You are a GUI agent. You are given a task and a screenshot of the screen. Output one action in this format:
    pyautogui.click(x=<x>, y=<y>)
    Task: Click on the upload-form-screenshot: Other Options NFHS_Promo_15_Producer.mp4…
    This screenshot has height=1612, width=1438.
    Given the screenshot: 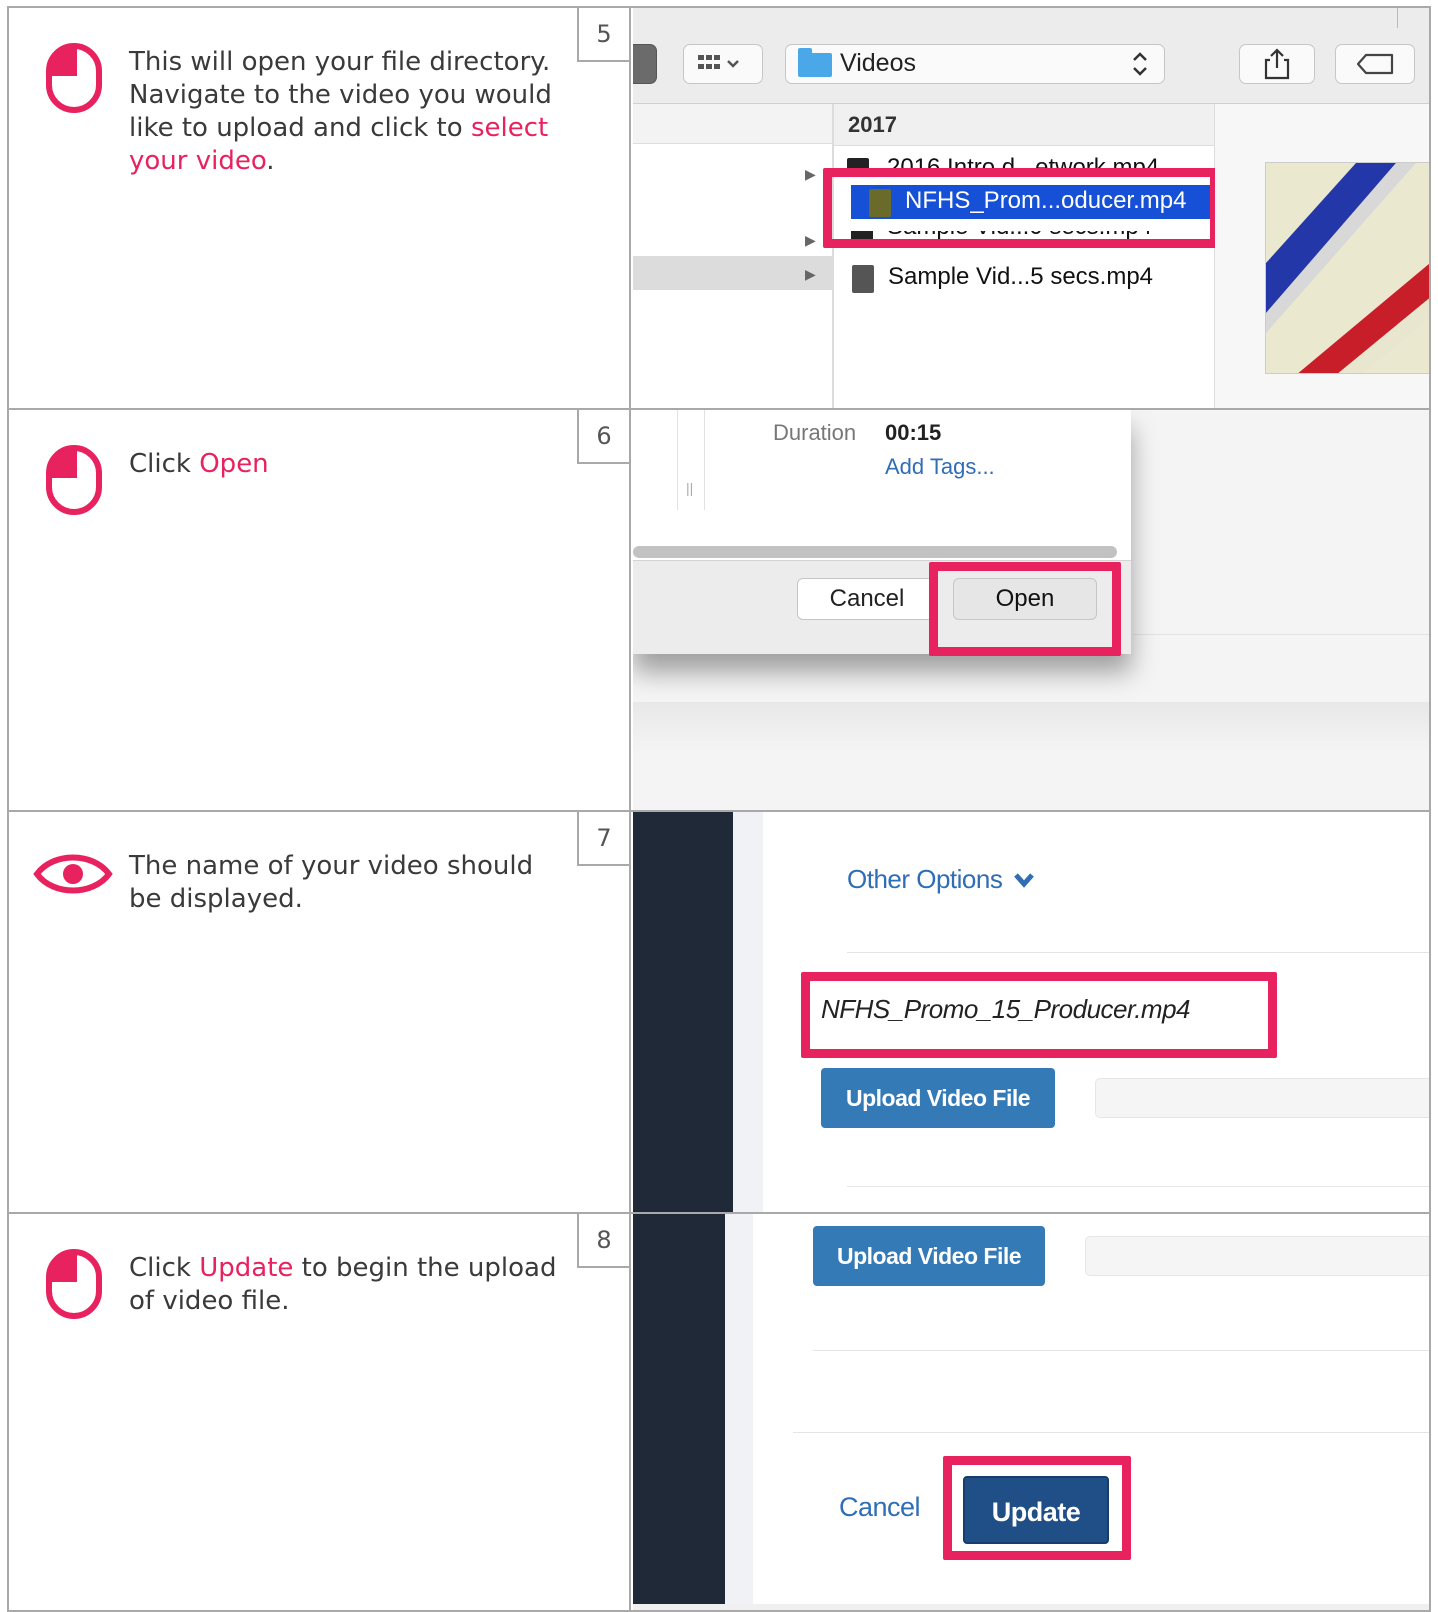 What is the action you would take?
    pyautogui.click(x=1031, y=1012)
    